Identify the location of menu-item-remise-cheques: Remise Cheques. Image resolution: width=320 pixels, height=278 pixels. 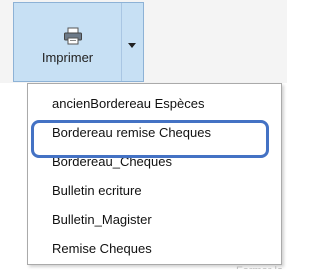
(102, 248).